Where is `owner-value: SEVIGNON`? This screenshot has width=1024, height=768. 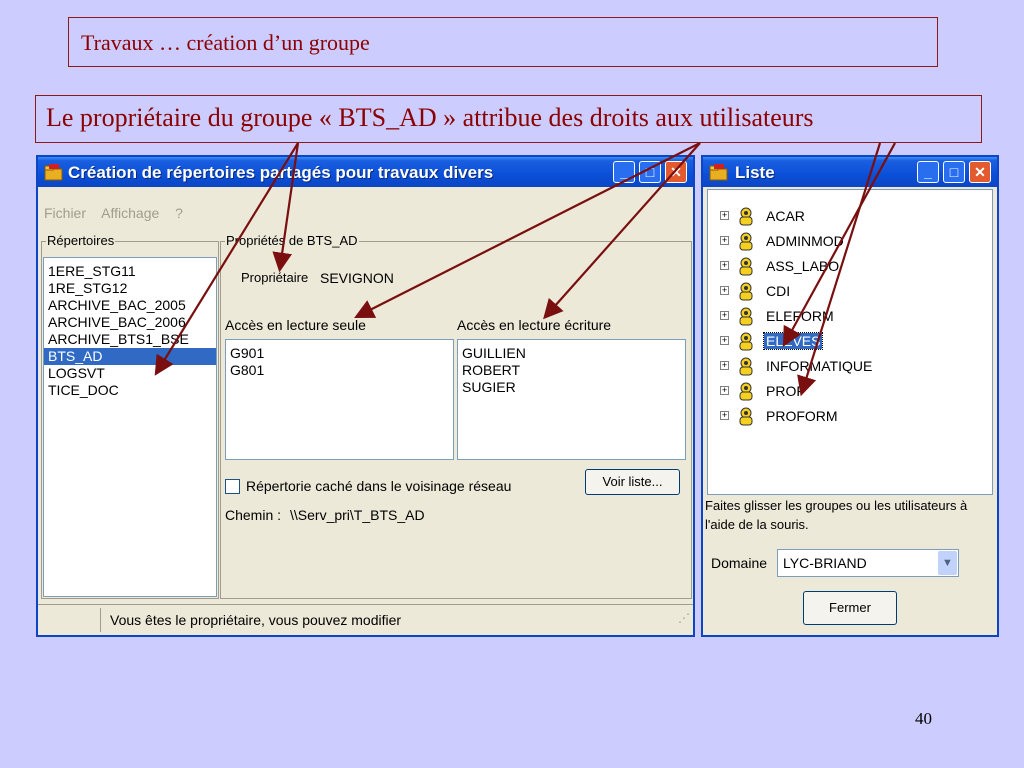
owner-value: SEVIGNON is located at coordinates (357, 278).